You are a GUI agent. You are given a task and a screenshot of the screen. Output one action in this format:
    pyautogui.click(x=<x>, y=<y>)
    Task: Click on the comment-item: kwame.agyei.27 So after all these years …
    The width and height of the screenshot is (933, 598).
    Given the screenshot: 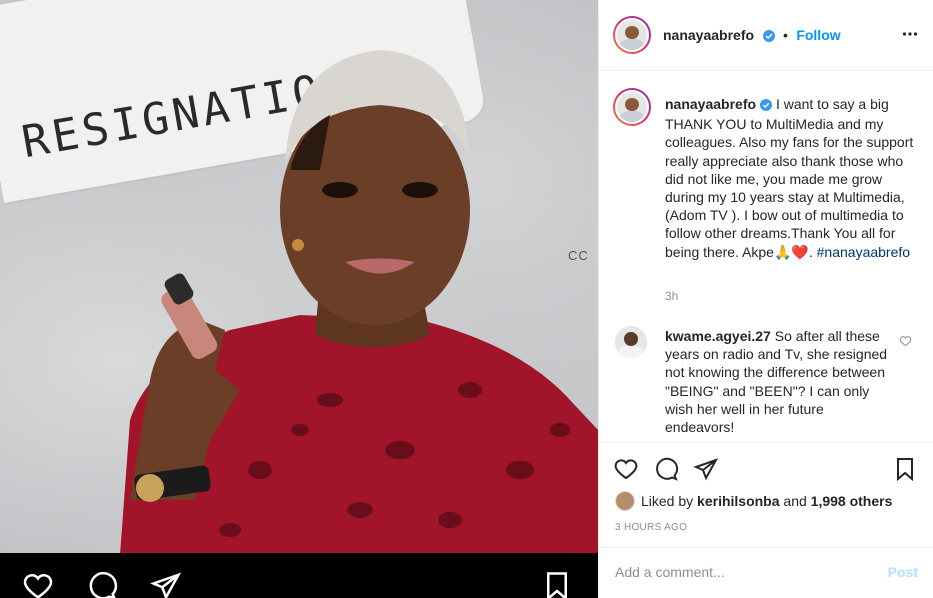 What is the action you would take?
    pyautogui.click(x=780, y=381)
    